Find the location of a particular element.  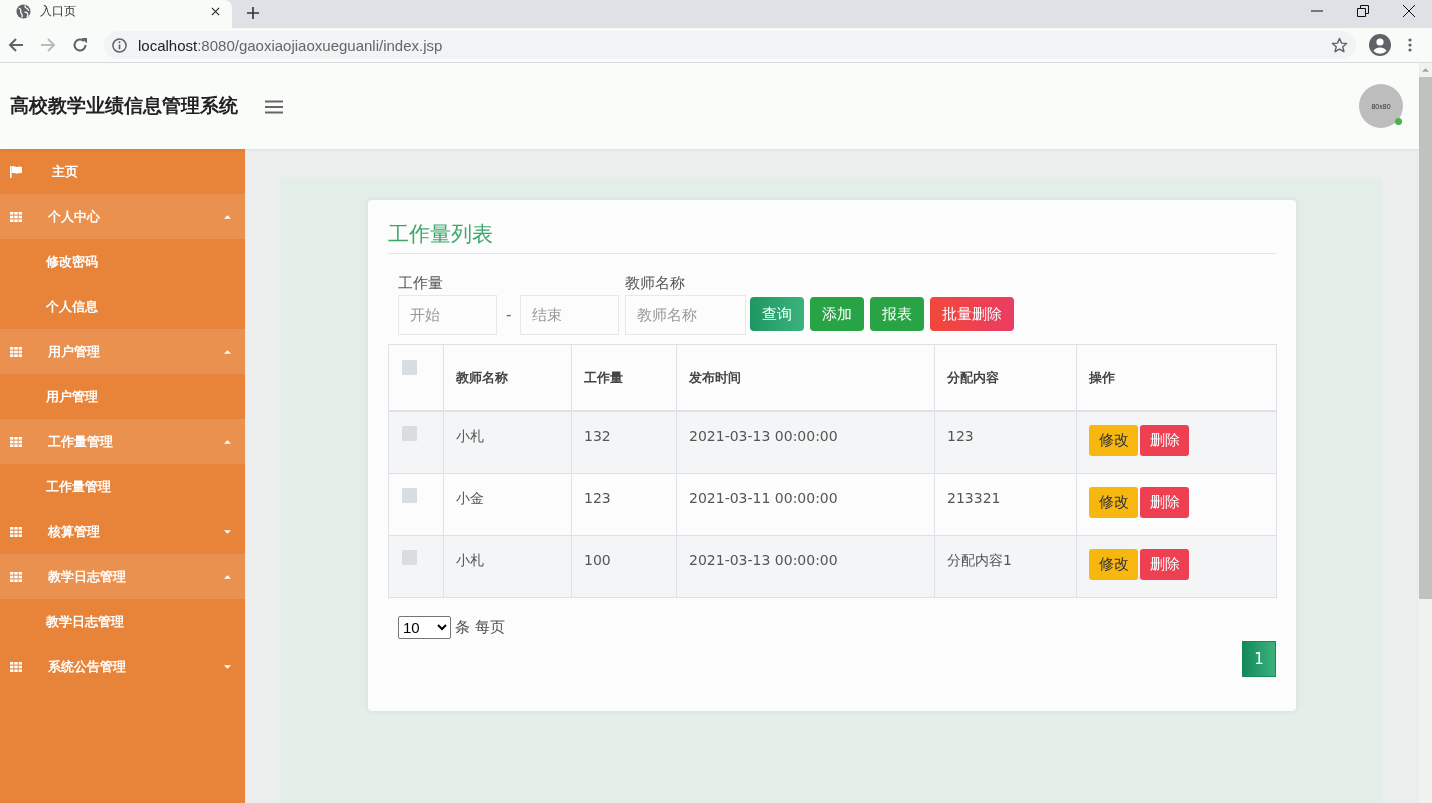

table-cell: 132 is located at coordinates (624, 442).